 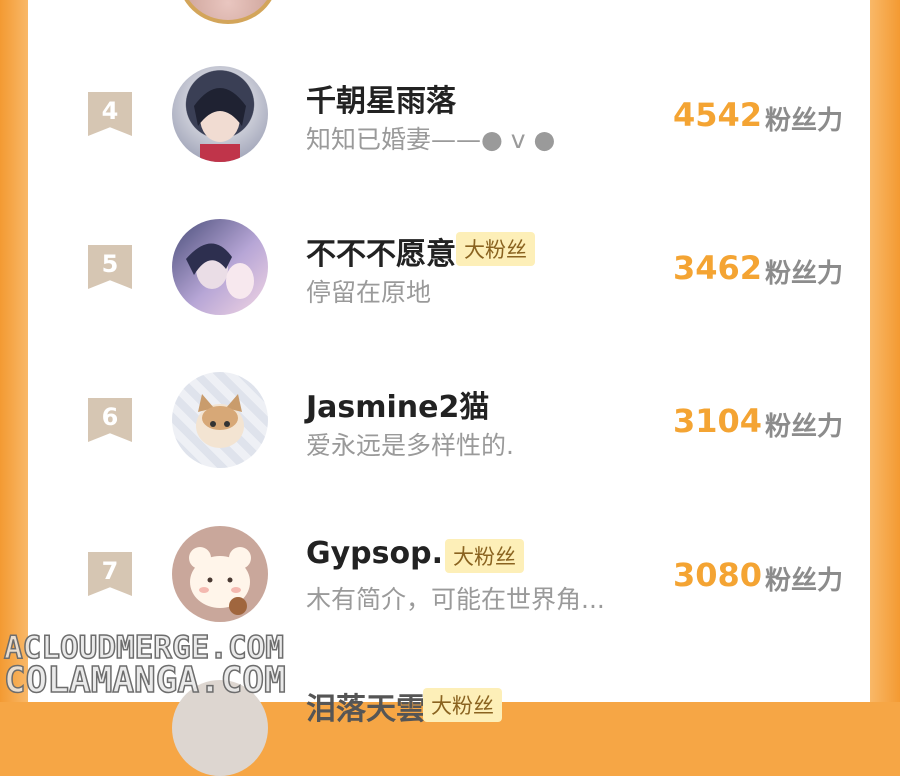 I want to click on rank-badge: 4, so click(x=110, y=114).